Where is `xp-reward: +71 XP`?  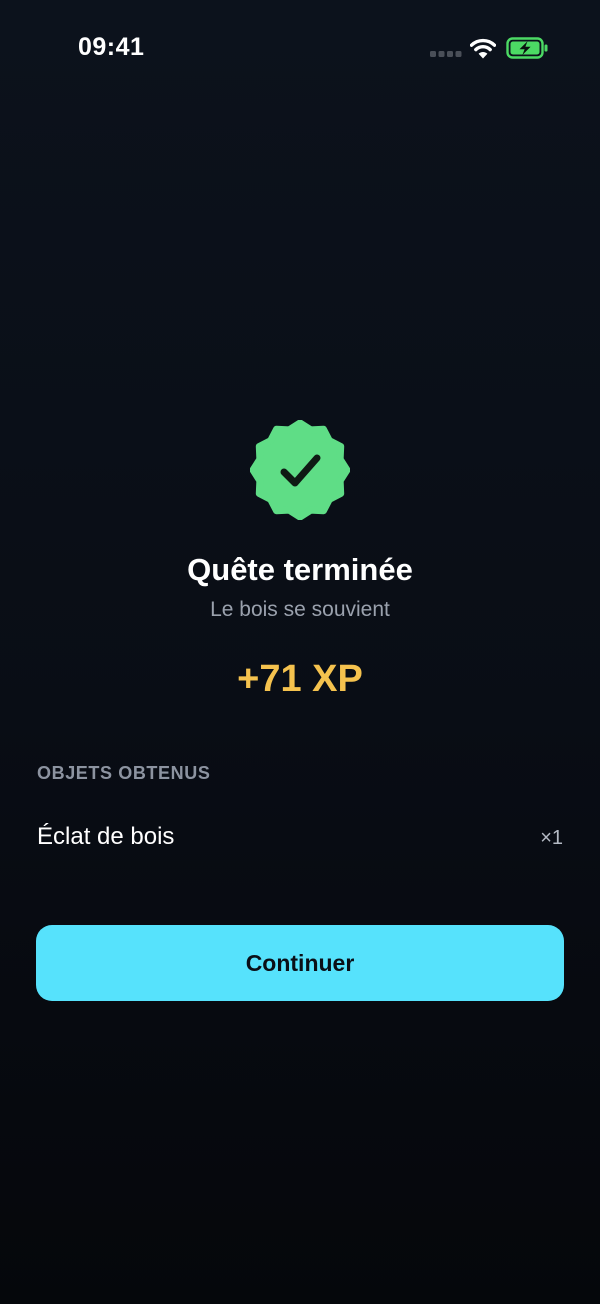 xp-reward: +71 XP is located at coordinates (300, 679).